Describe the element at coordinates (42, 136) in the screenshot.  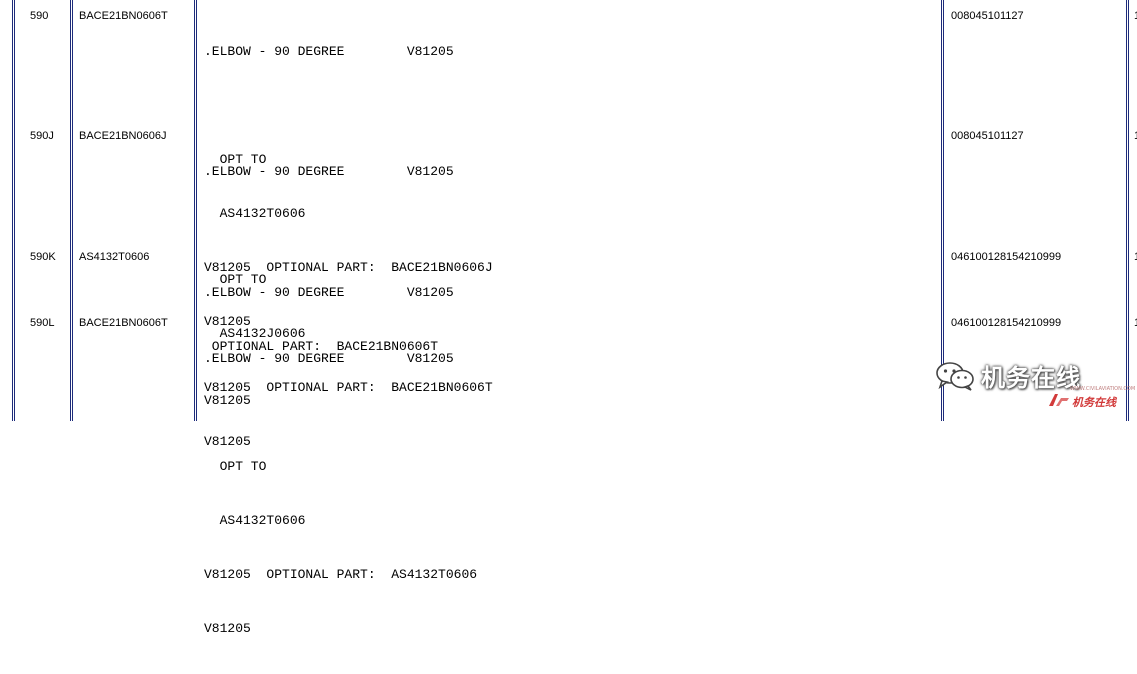
I see `item-number: 590J` at that location.